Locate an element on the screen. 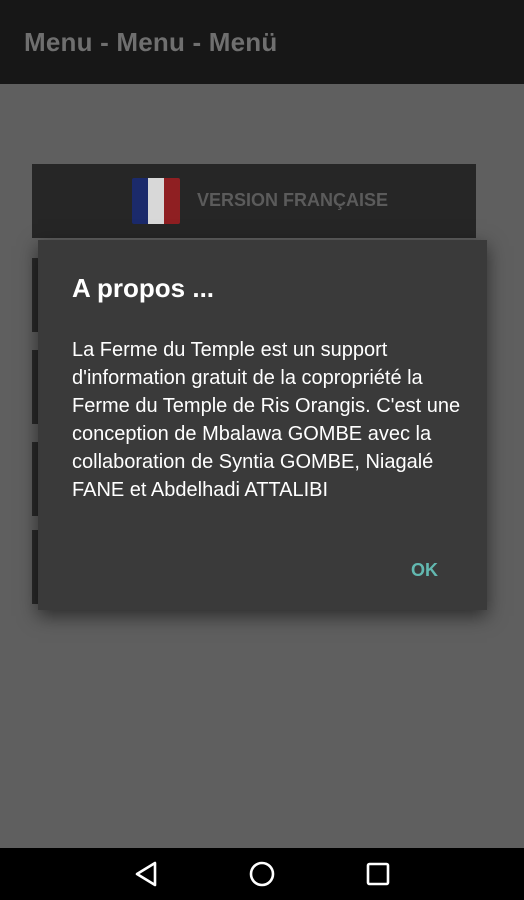 This screenshot has width=524, height=900. navigation-bar is located at coordinates (262, 874).